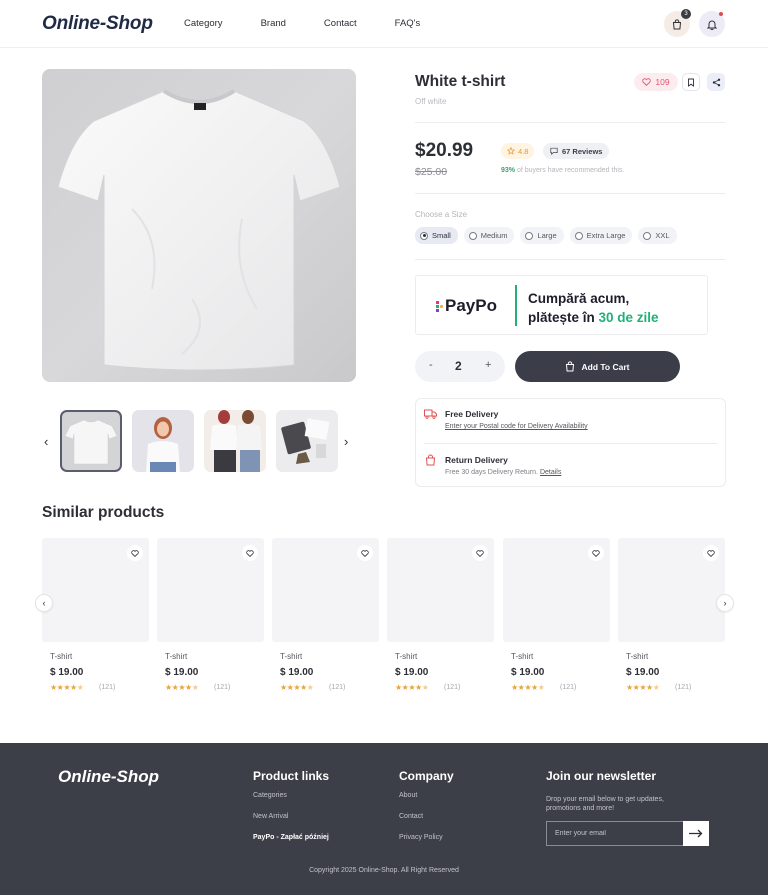  I want to click on arrow-right-icon, so click(696, 833).